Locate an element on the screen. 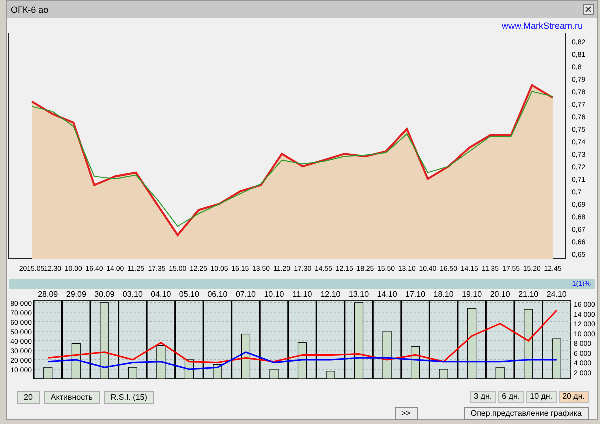  window-title: ОГК-6 ао is located at coordinates (30, 9).